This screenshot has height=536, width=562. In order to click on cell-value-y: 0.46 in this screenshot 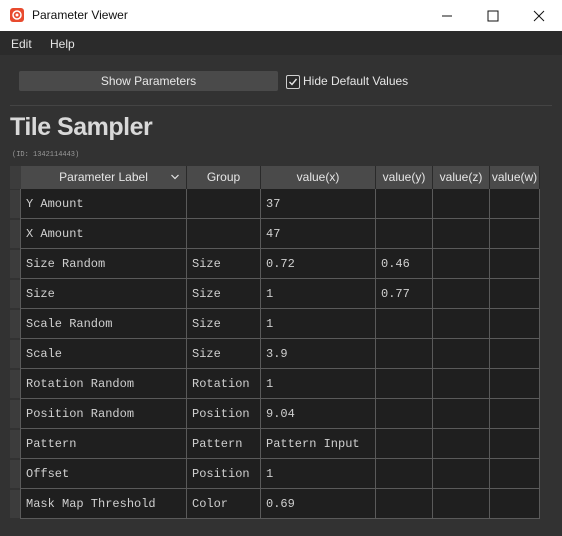, I will do `click(404, 264)`.